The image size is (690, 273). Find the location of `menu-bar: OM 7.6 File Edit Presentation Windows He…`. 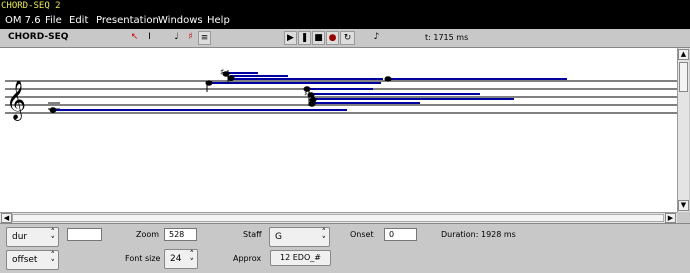

menu-bar: OM 7.6 File Edit Presentation Windows He… is located at coordinates (345, 20).